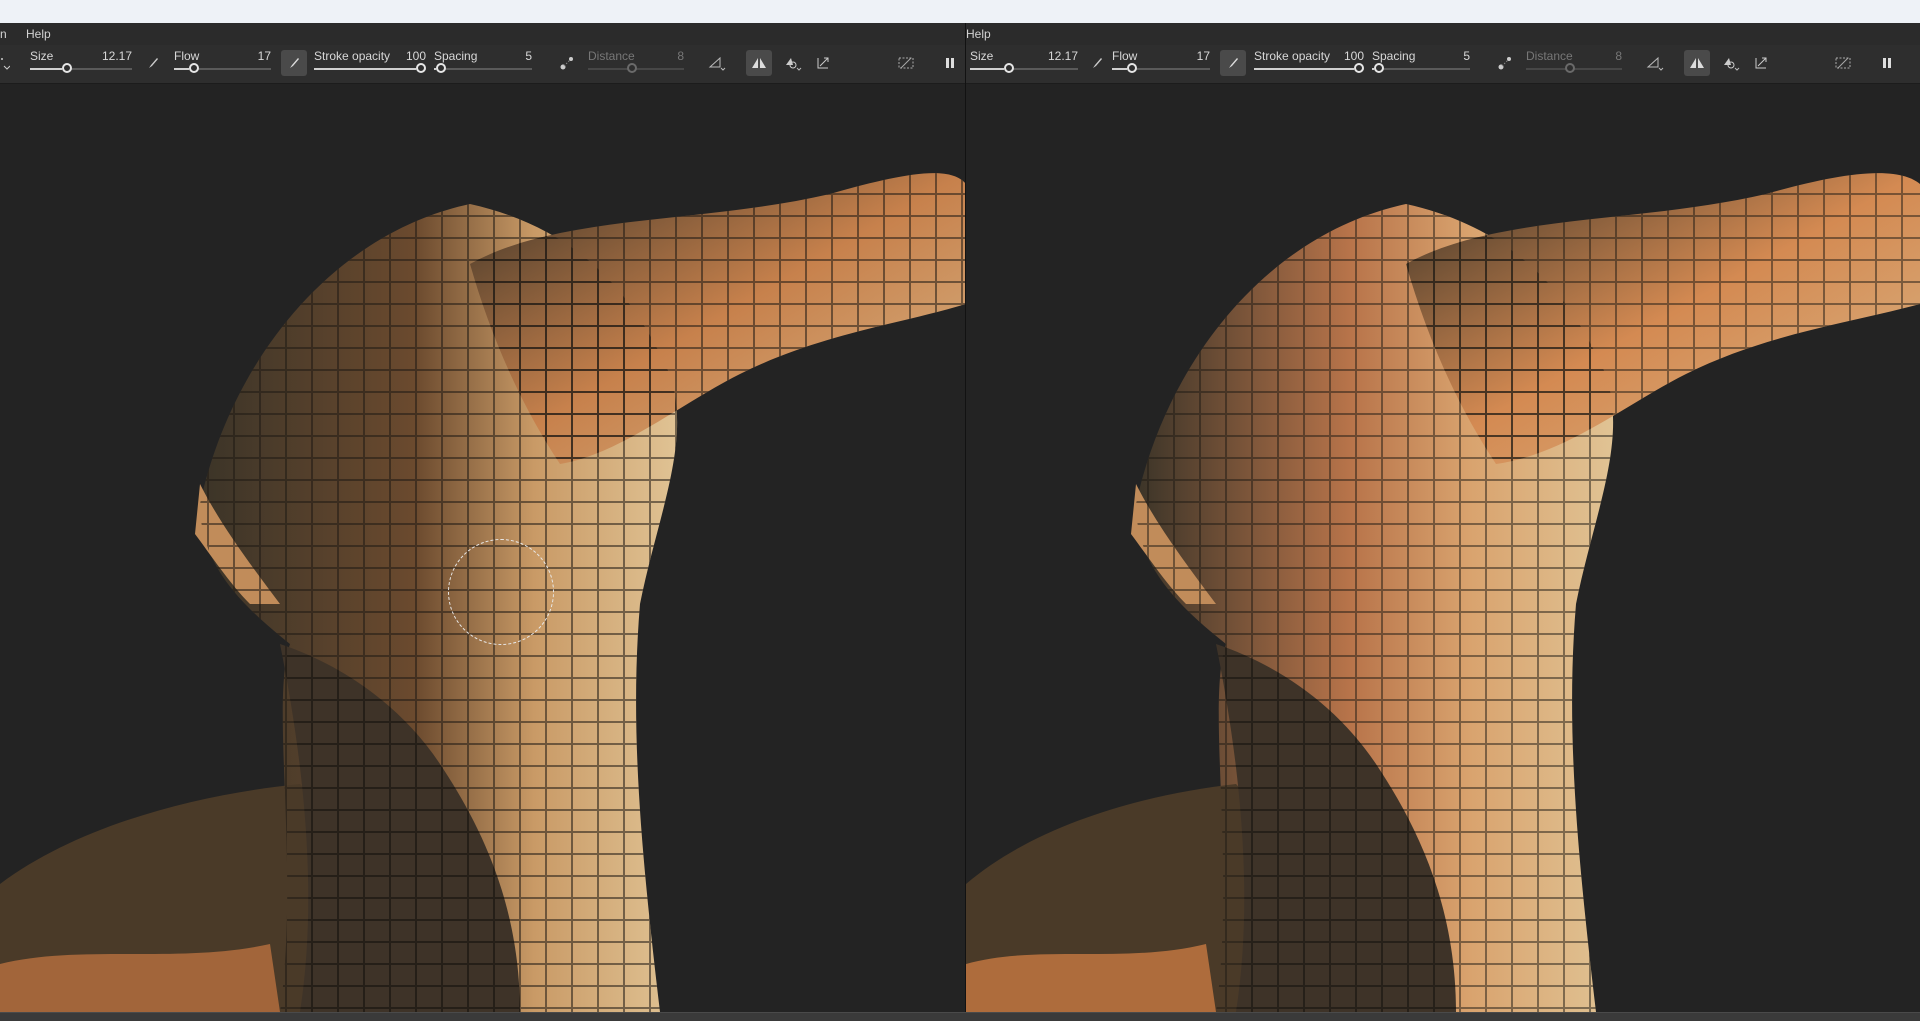 The width and height of the screenshot is (1920, 1021). What do you see at coordinates (3, 34) in the screenshot?
I see `menu-item-partial: n` at bounding box center [3, 34].